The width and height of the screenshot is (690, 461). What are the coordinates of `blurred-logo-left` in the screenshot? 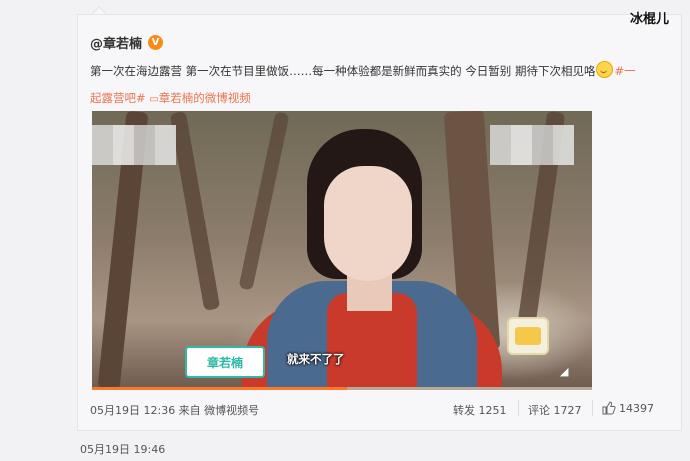 It's located at (134, 145).